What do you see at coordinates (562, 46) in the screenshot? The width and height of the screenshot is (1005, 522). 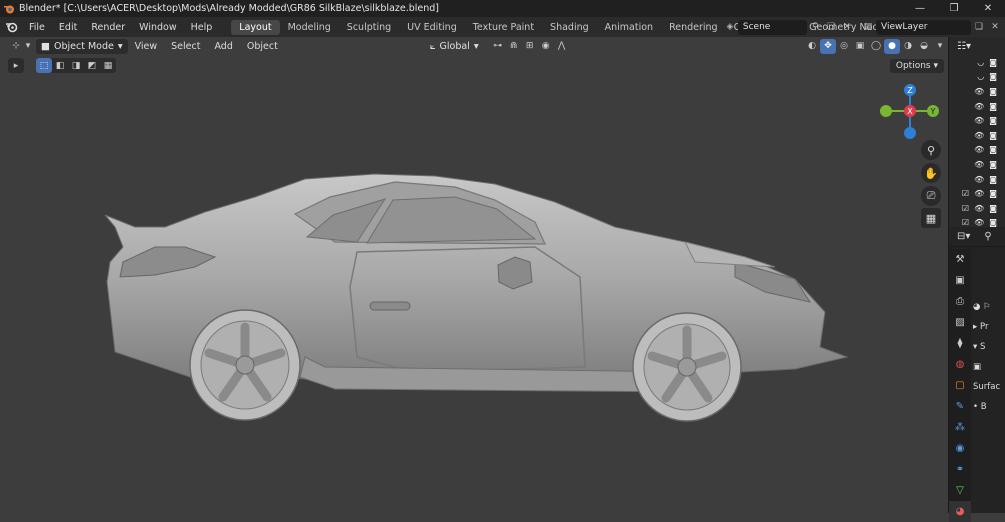 I see `falloff-icon: ⋀` at bounding box center [562, 46].